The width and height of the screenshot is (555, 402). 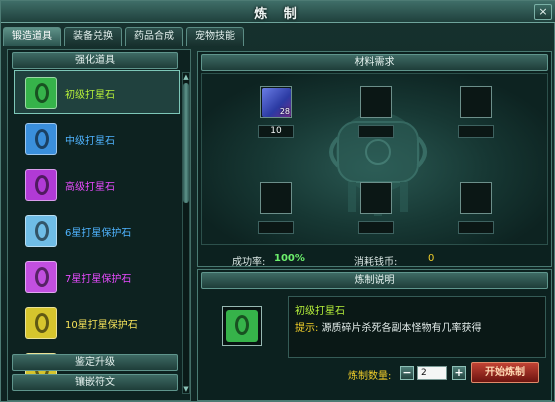 I want to click on description-item-name: 初级打星石, so click(x=320, y=311).